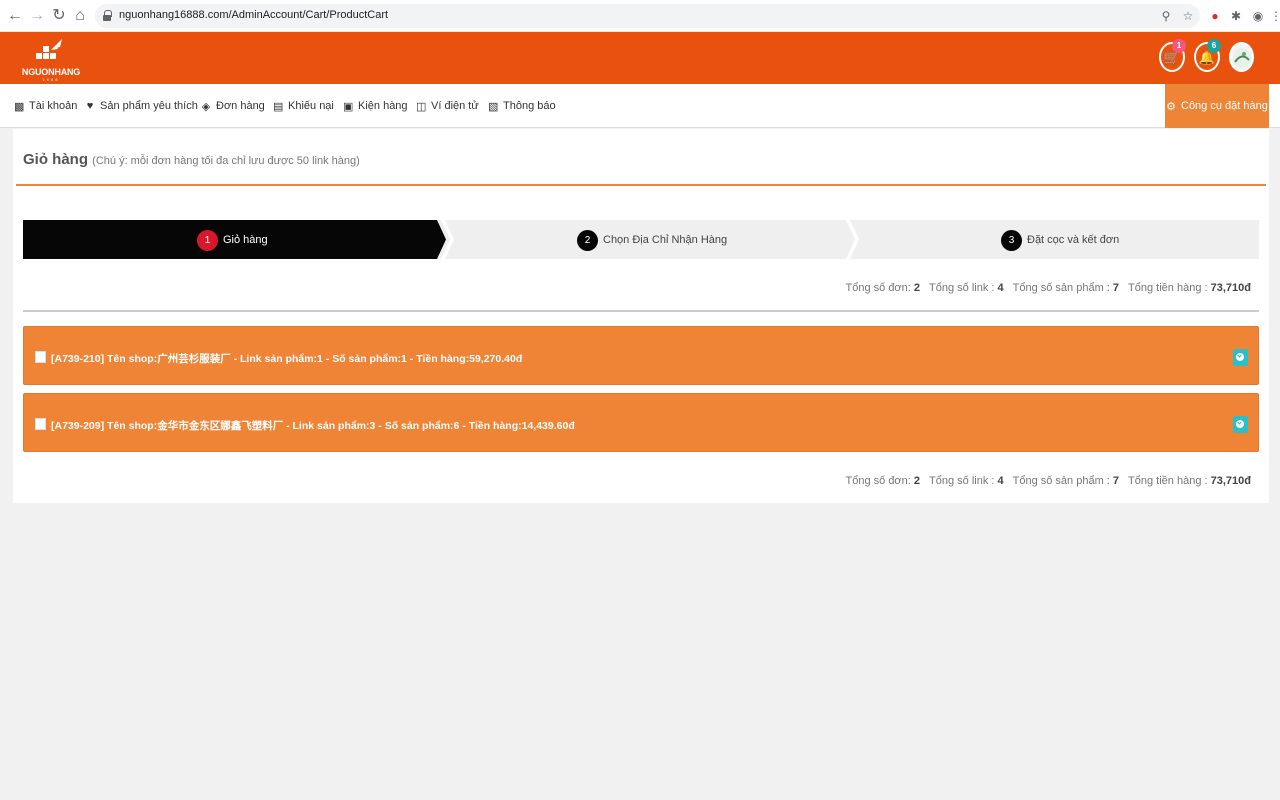 This screenshot has width=1280, height=800. I want to click on extension-badge-icon: ●, so click(1215, 16).